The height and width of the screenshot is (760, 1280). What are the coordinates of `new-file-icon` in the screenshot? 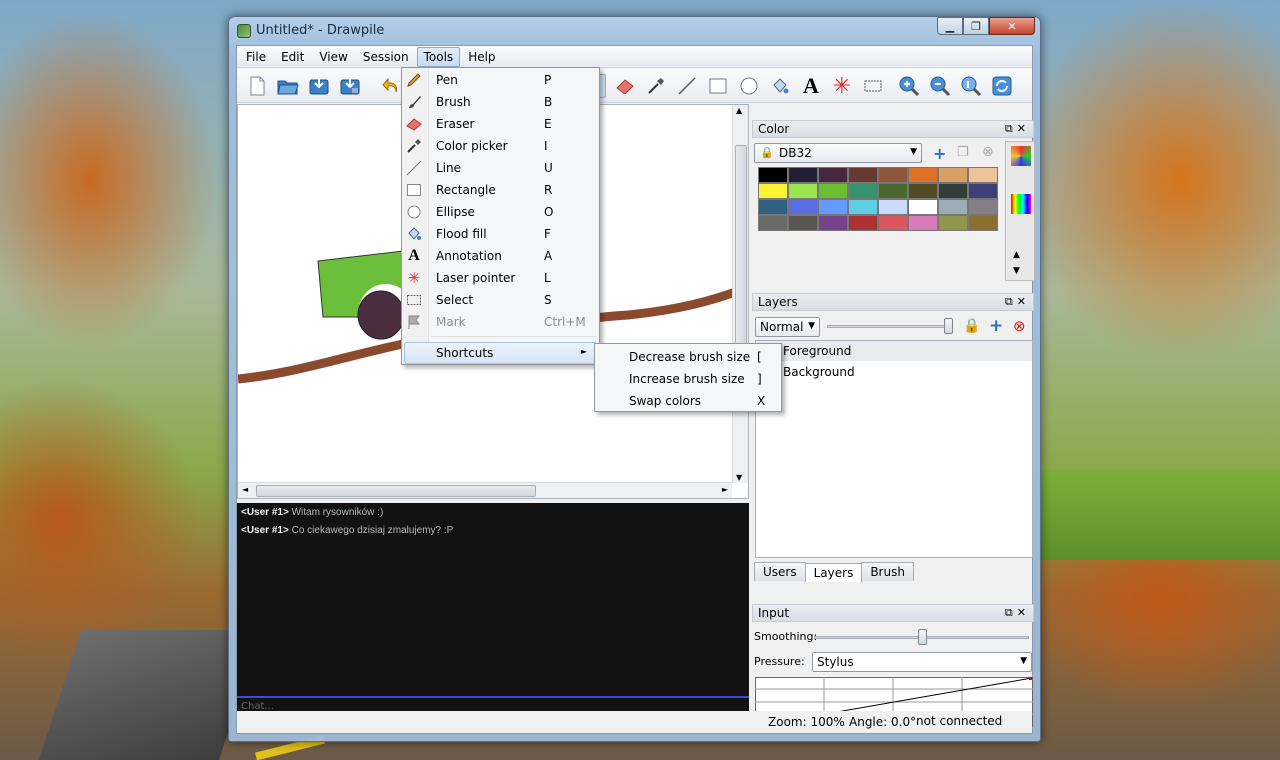 It's located at (257, 86).